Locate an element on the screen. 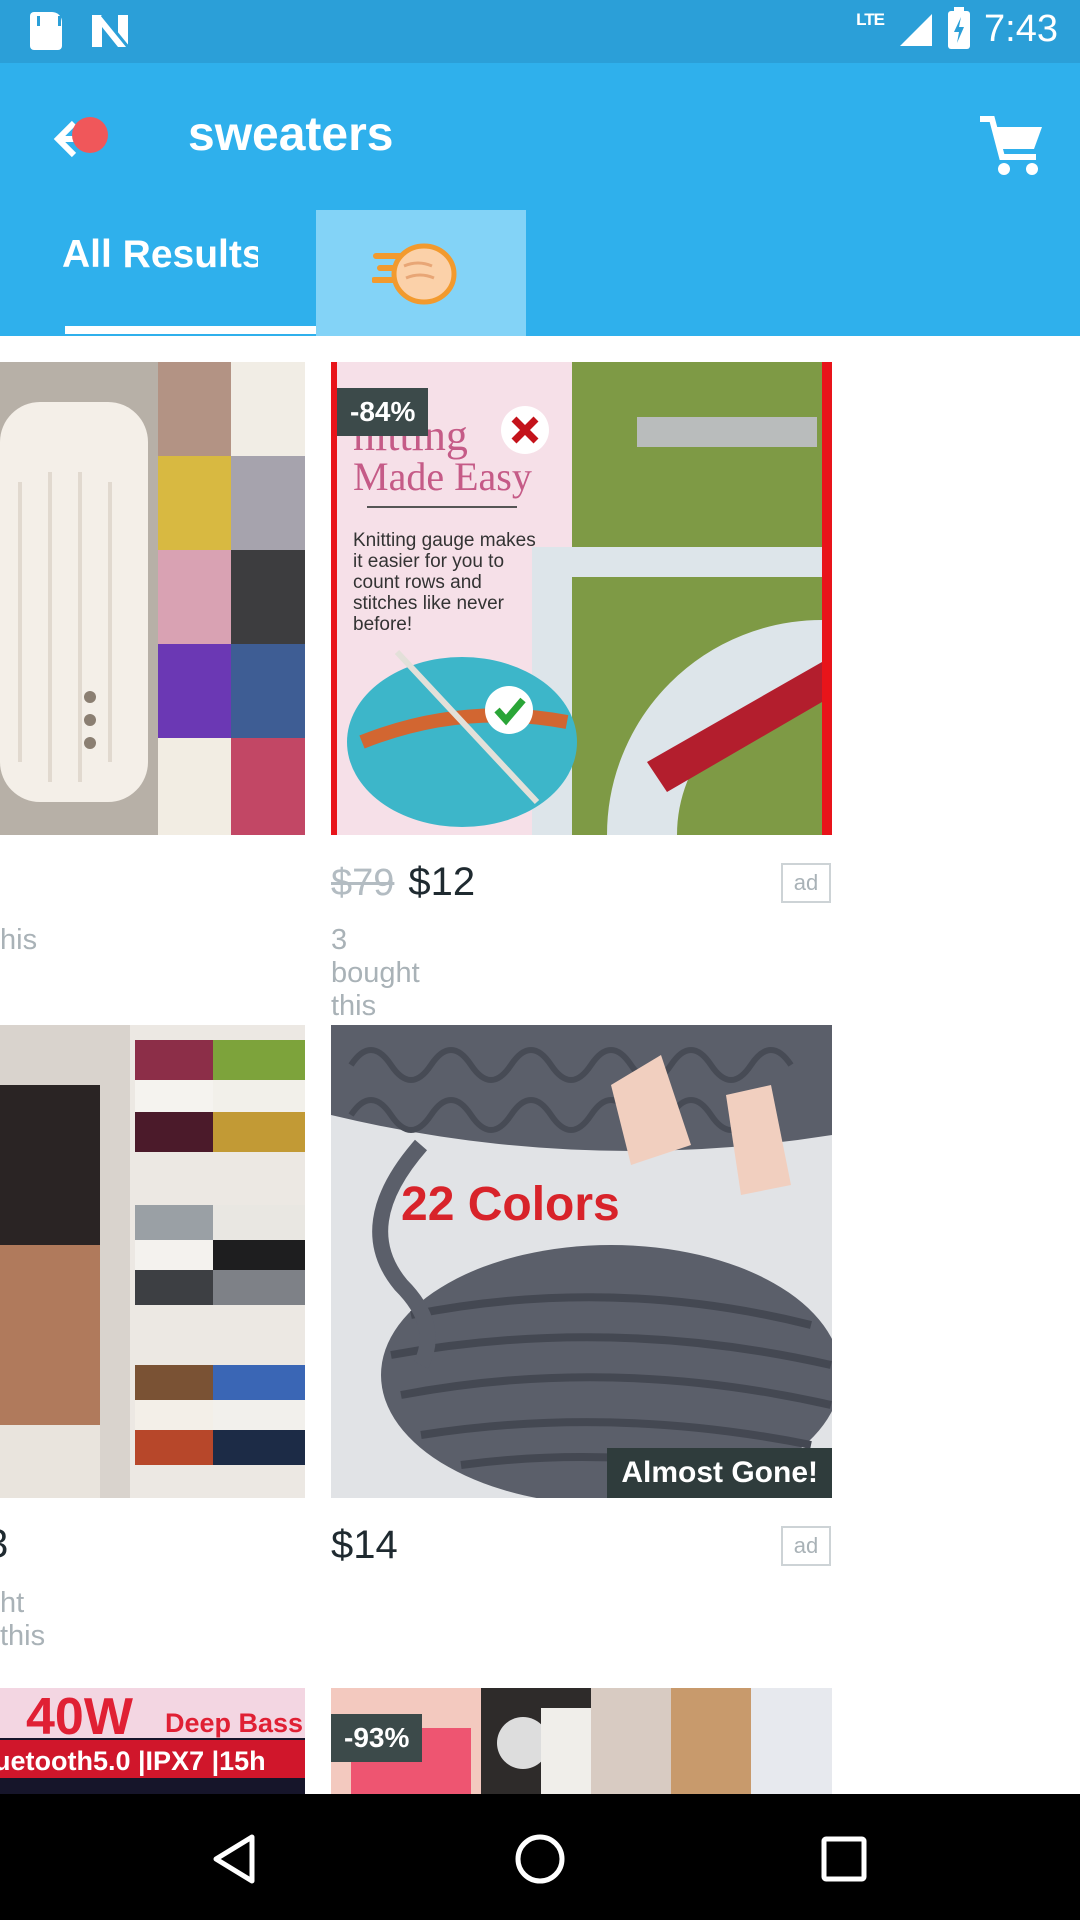  product-image: -93% is located at coordinates (581, 1741).